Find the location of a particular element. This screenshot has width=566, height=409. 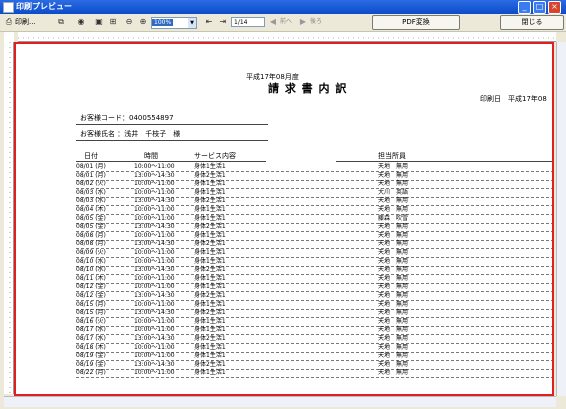

close-window-button: × is located at coordinates (554, 7).